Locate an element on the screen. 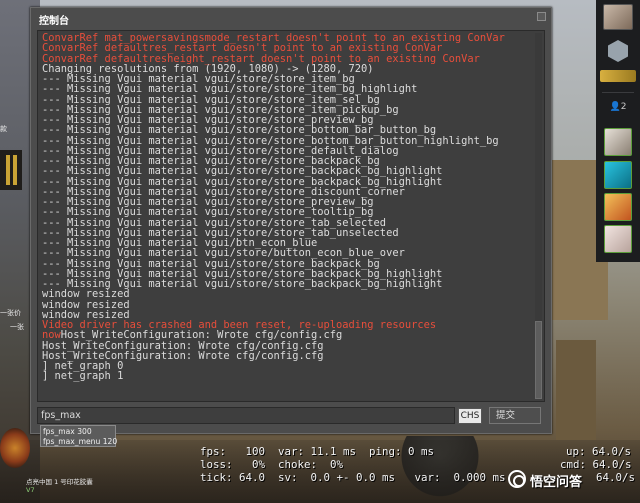 The height and width of the screenshot is (503, 640). watermark-text: 悟空问答 is located at coordinates (556, 482).